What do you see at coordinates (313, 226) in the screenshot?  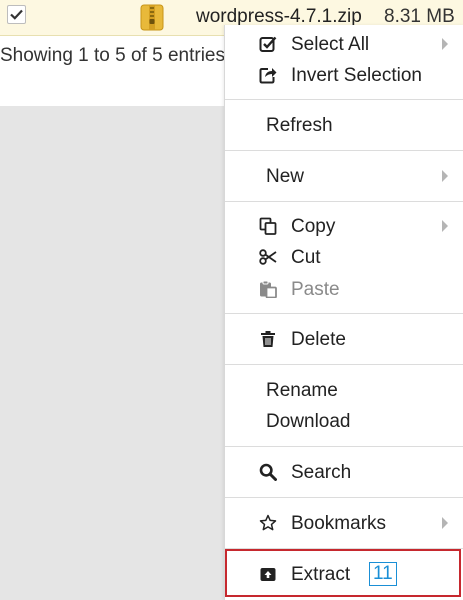 I see `menu-label: Copy` at bounding box center [313, 226].